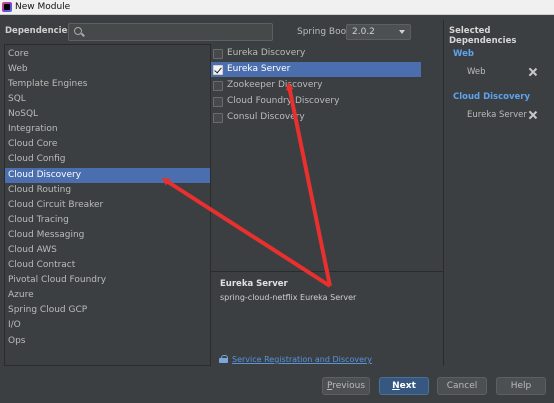  Describe the element at coordinates (492, 97) in the screenshot. I see `selected-group-cloud-discovery: Cloud Discovery` at that location.